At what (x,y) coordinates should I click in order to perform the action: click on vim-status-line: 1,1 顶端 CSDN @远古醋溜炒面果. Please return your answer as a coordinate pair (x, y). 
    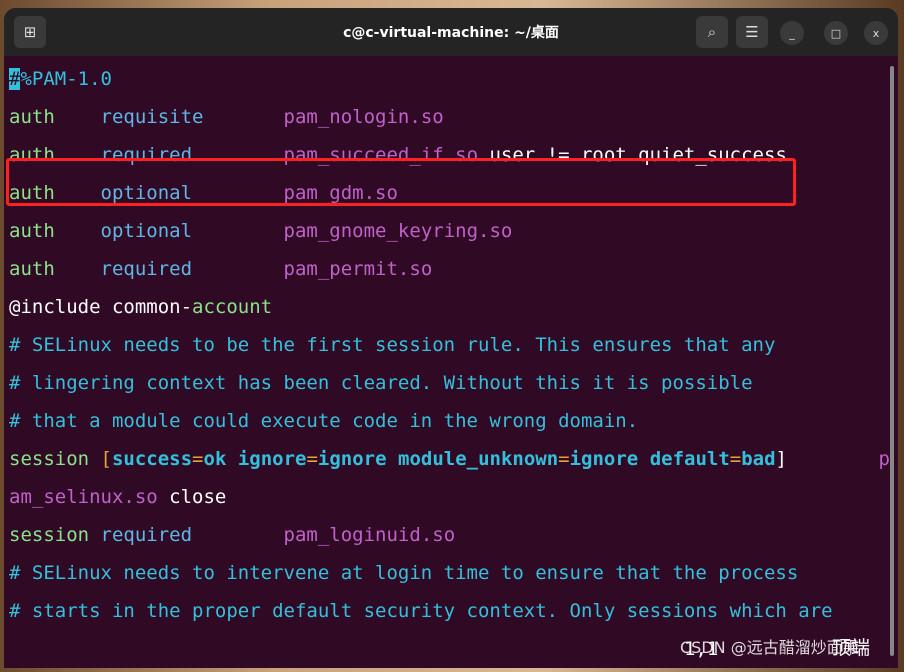
    Looking at the image, I should click on (451, 645).